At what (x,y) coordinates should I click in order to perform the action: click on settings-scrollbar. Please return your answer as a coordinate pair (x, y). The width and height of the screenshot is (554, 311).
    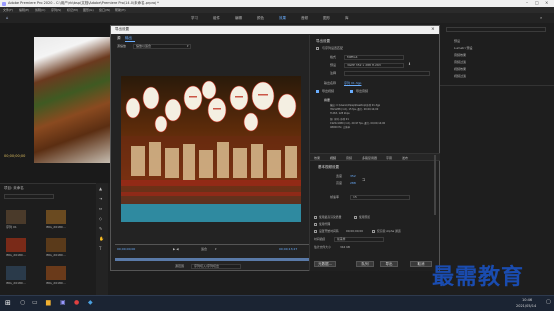
    Looking at the image, I should click on (435, 185).